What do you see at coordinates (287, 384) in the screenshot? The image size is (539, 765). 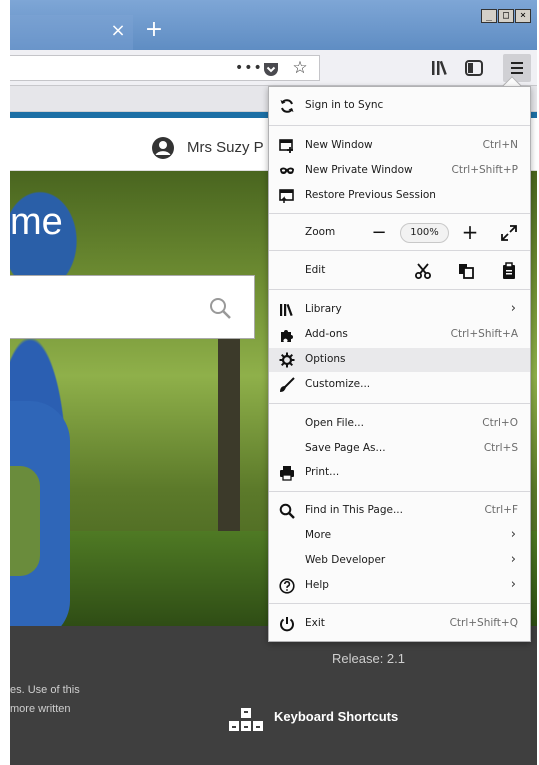 I see `paintbrush-icon` at bounding box center [287, 384].